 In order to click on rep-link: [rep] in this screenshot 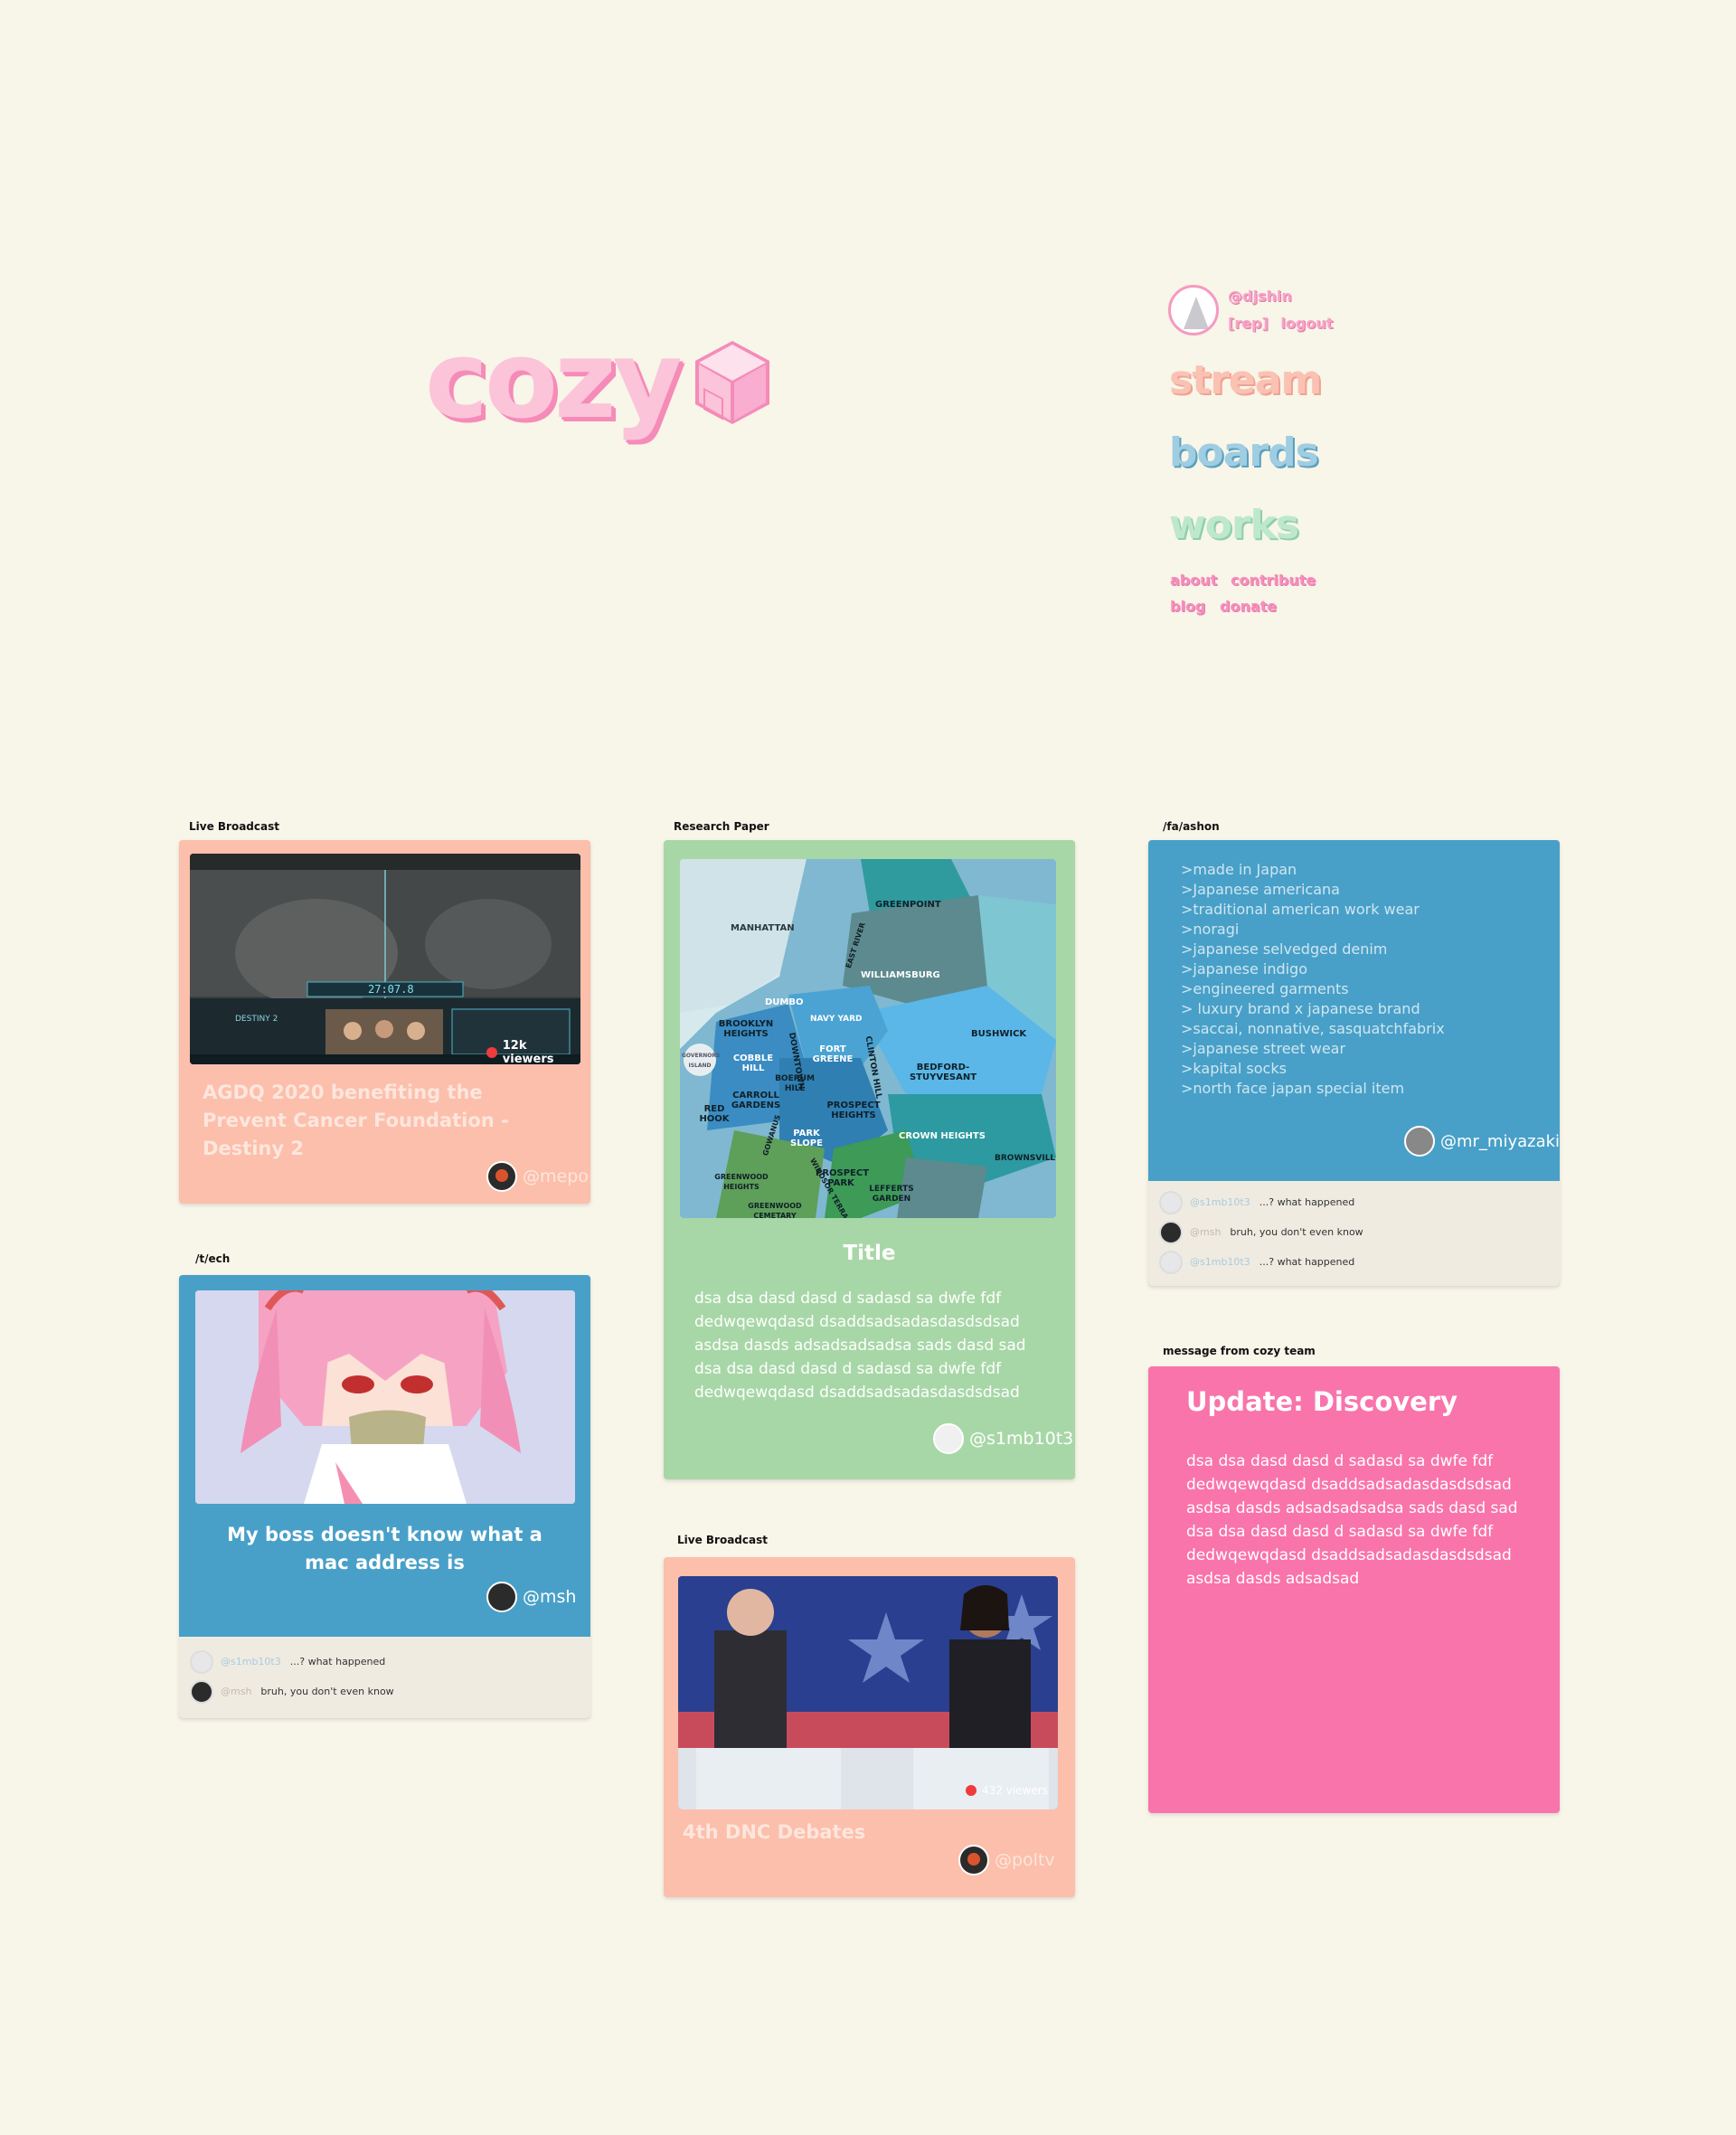, I will do `click(1248, 323)`.